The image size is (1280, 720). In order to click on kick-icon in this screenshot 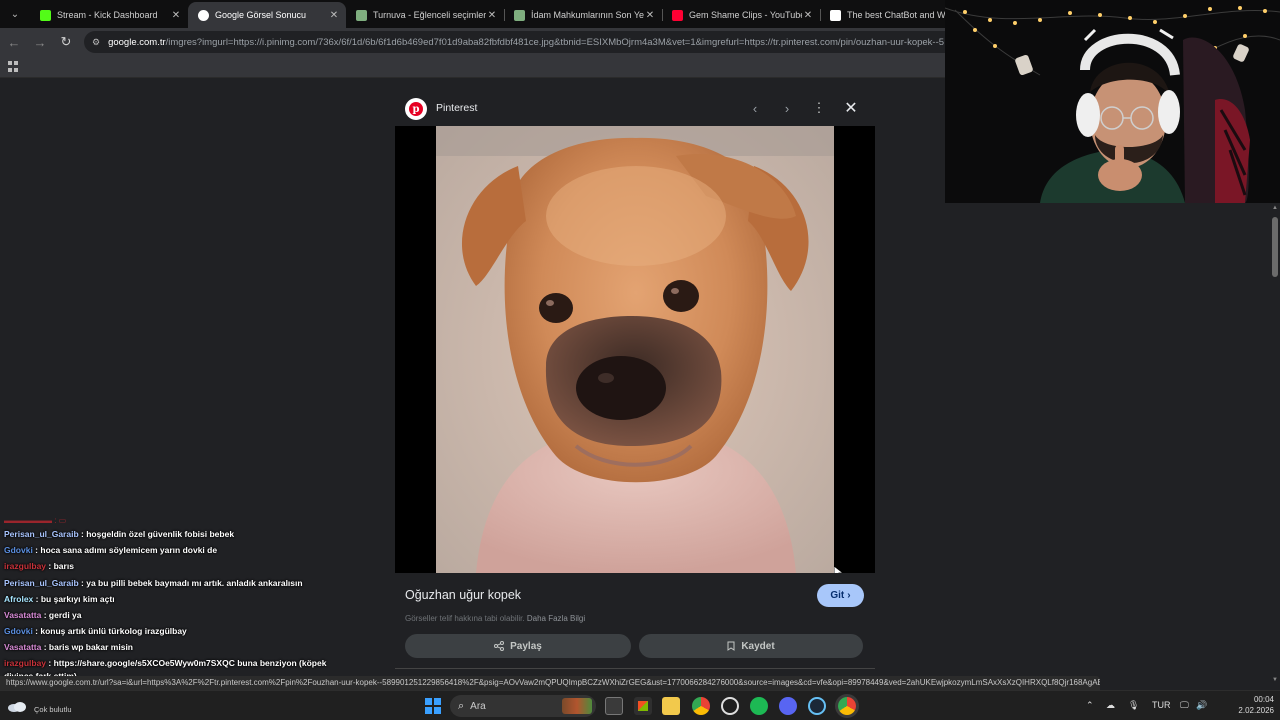, I will do `click(45, 15)`.